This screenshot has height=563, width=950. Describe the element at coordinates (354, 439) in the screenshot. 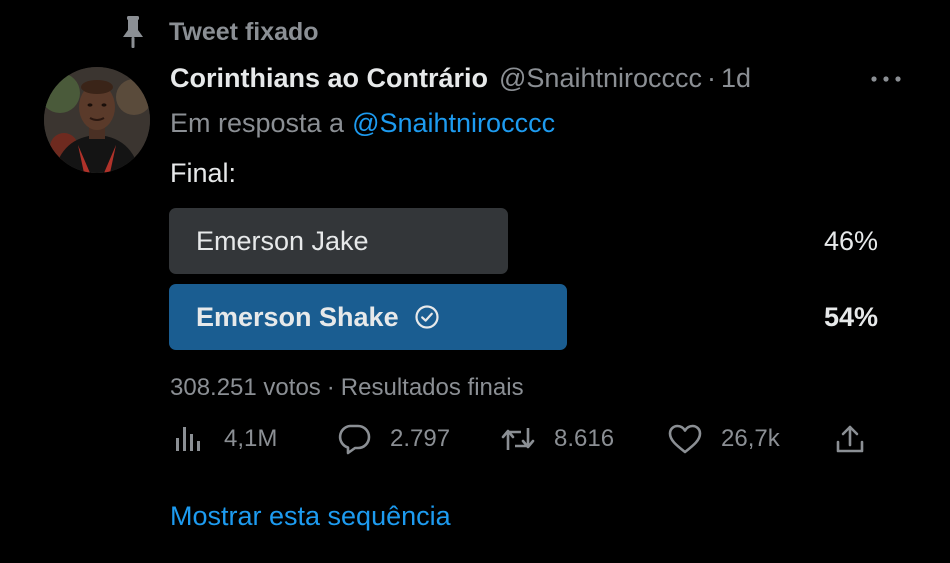

I see `reply-icon` at that location.